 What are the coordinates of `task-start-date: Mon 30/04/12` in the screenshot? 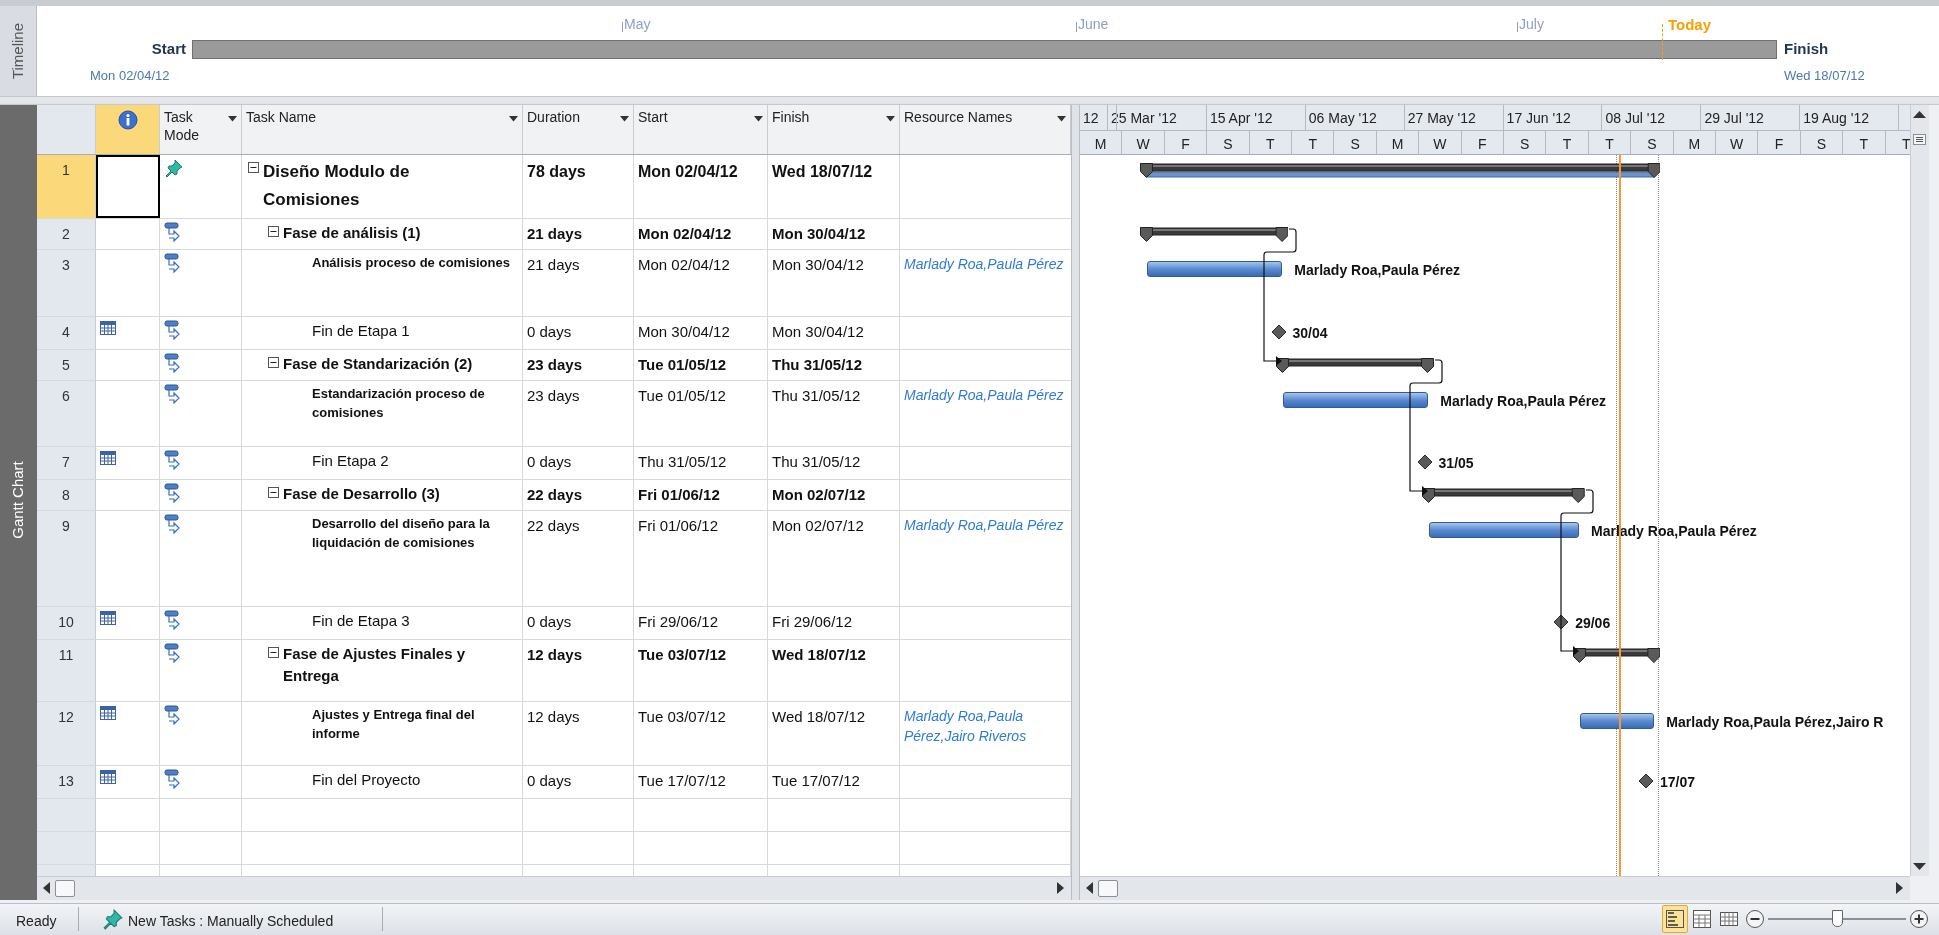 It's located at (684, 331).